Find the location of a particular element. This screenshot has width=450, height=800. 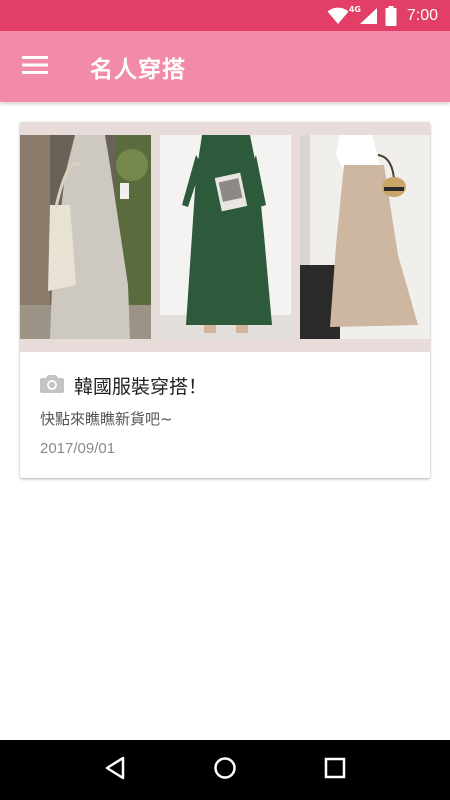

battery-icon is located at coordinates (391, 15).